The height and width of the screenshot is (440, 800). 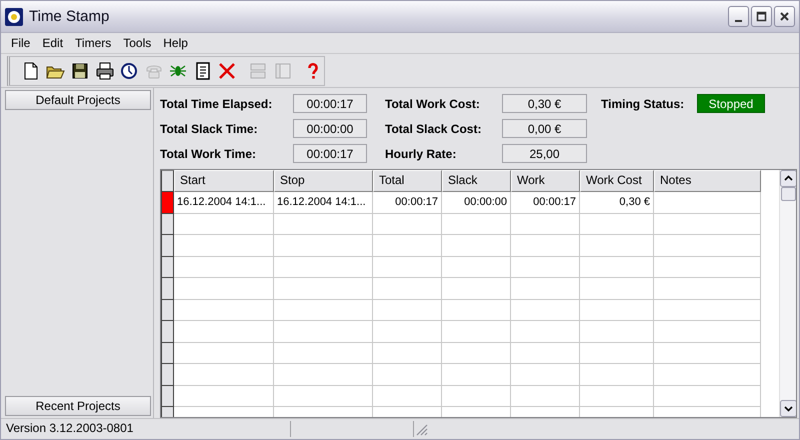 I want to click on menu-item: Help, so click(x=175, y=43).